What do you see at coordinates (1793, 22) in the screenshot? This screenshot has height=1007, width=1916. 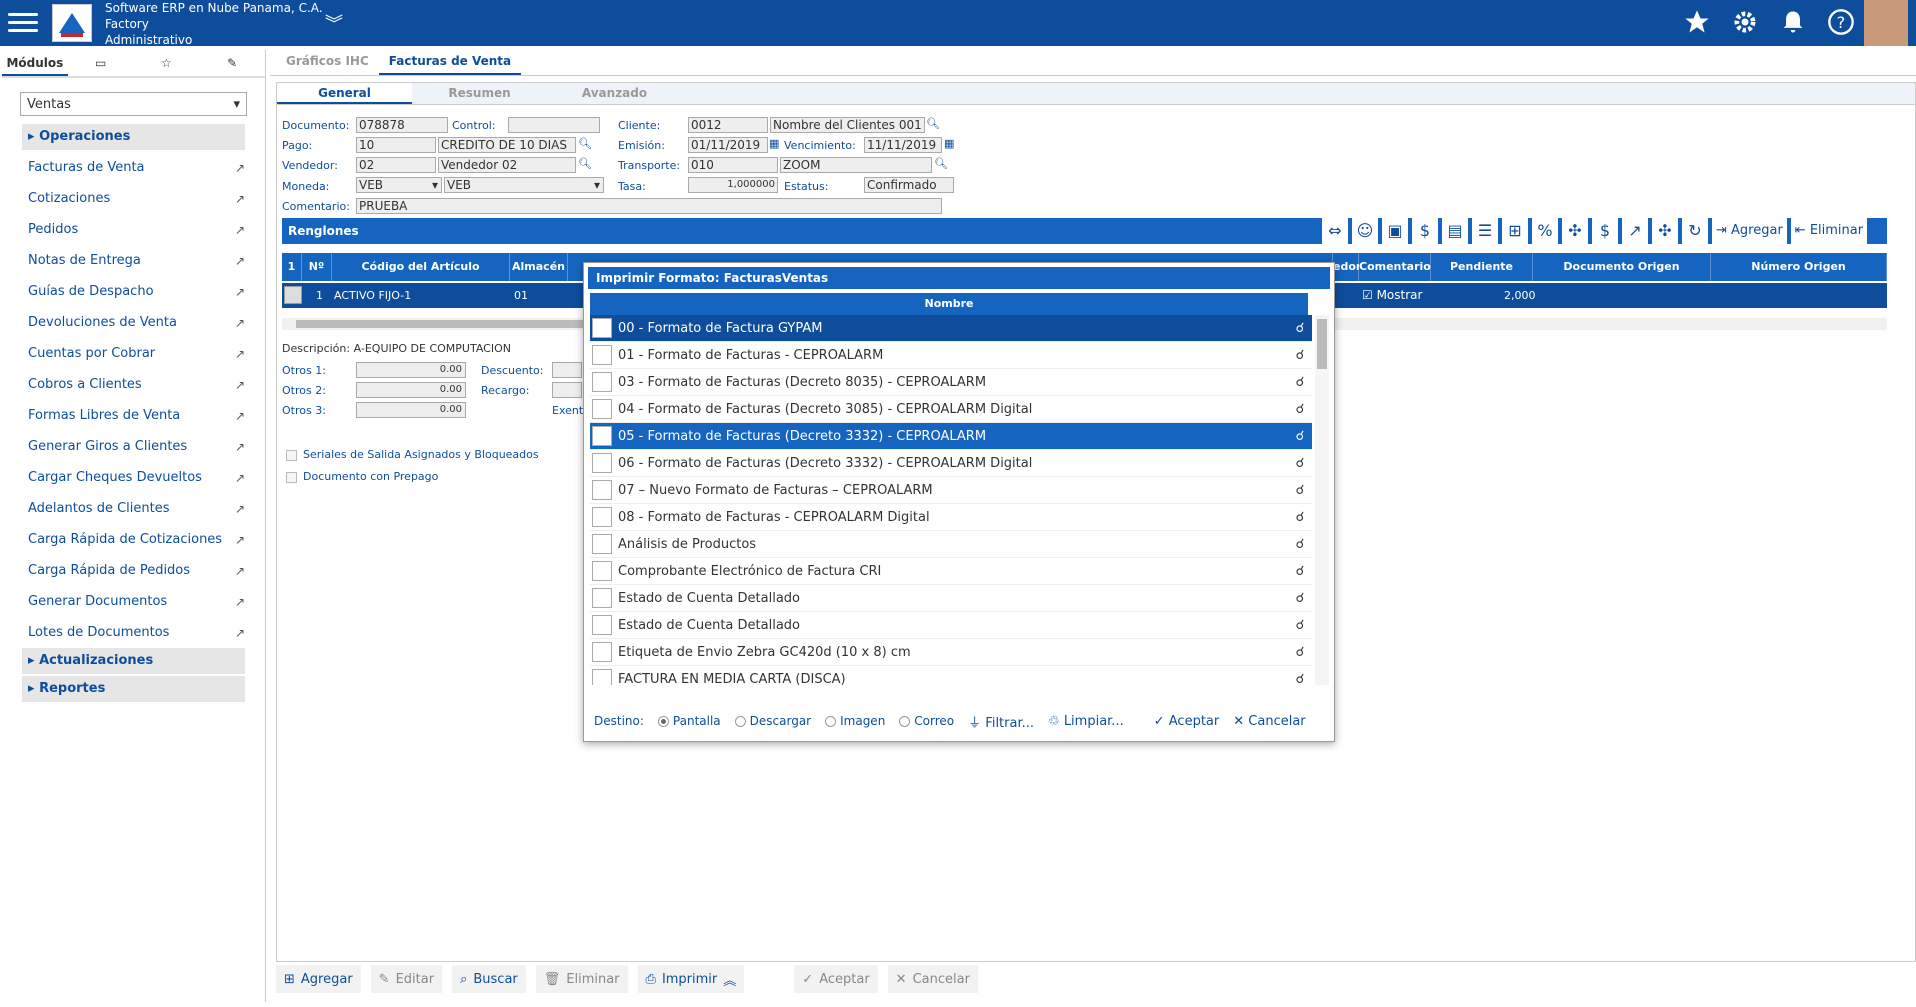 I see `bell-icon` at bounding box center [1793, 22].